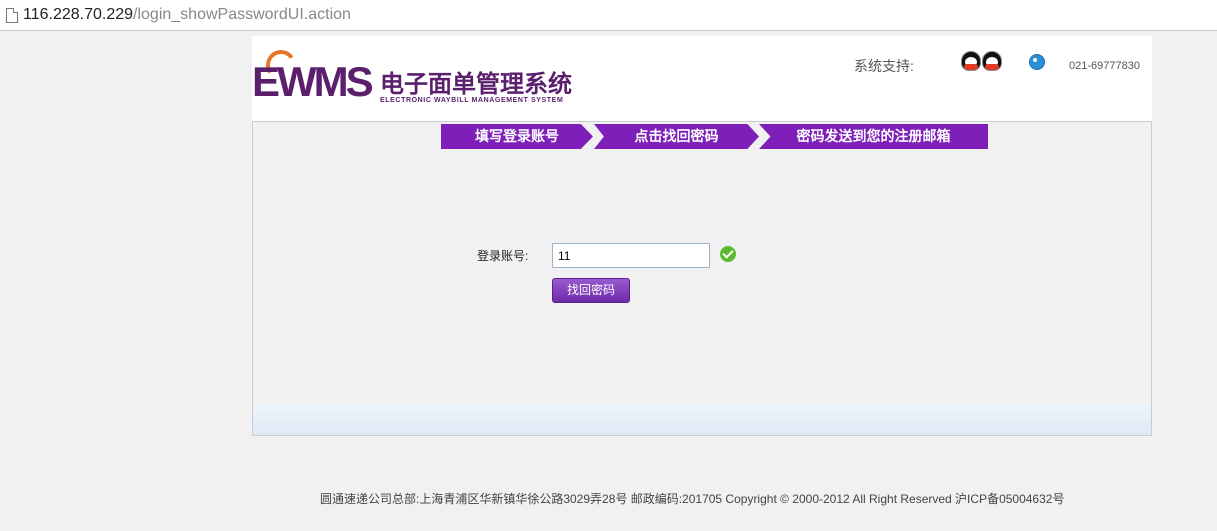 This screenshot has width=1217, height=531. Describe the element at coordinates (676, 136) in the screenshot. I see `step-2: 点击找回密码` at that location.